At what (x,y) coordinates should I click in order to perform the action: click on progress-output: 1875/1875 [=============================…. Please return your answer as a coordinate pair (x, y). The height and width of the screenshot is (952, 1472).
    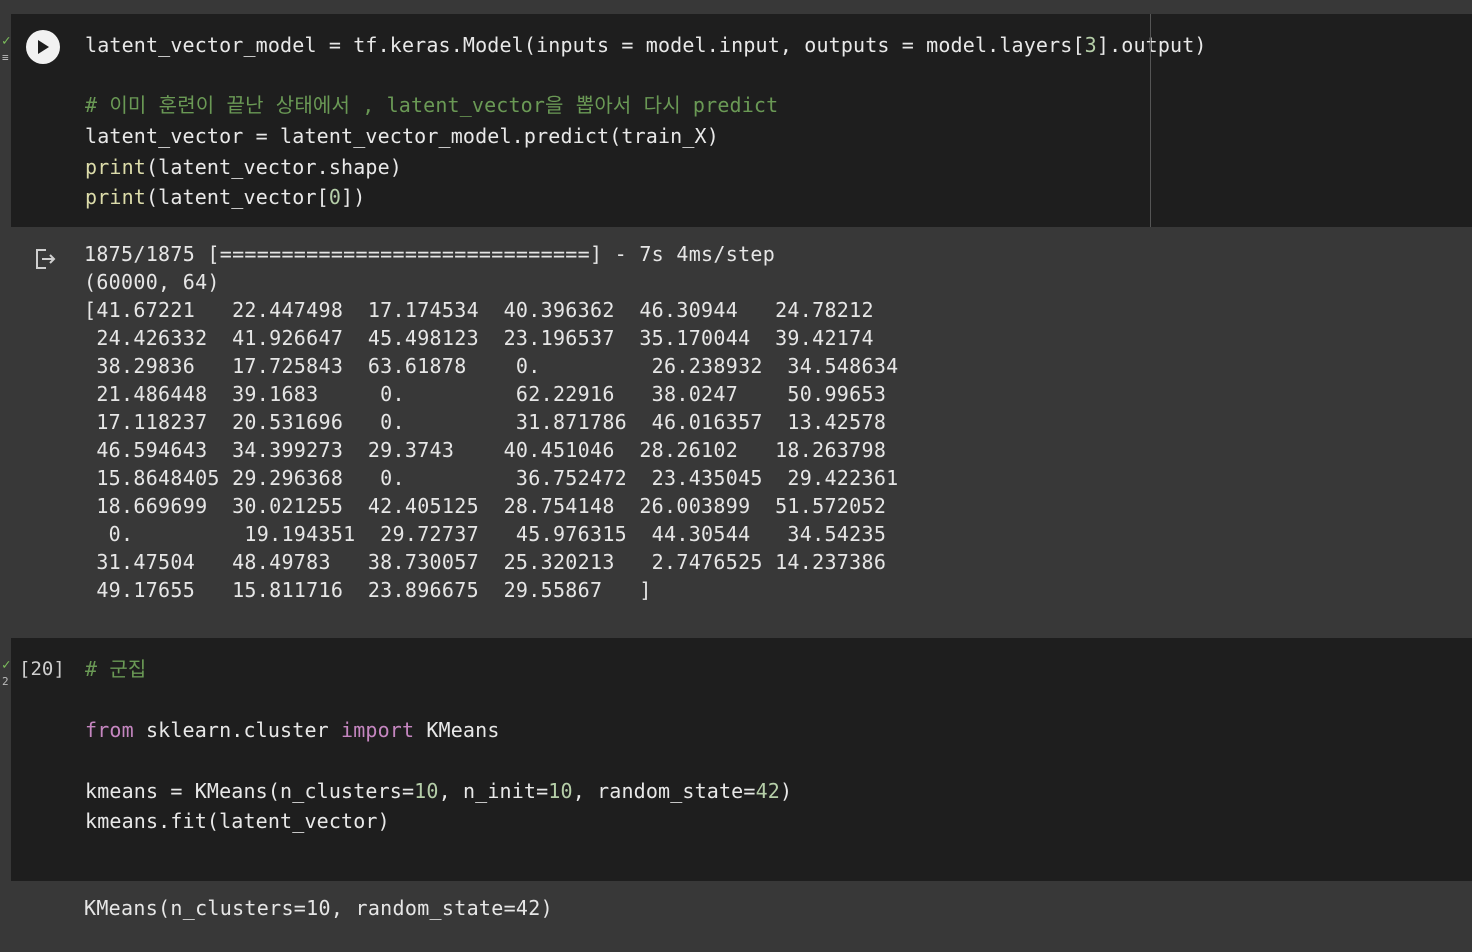
    Looking at the image, I should click on (430, 254).